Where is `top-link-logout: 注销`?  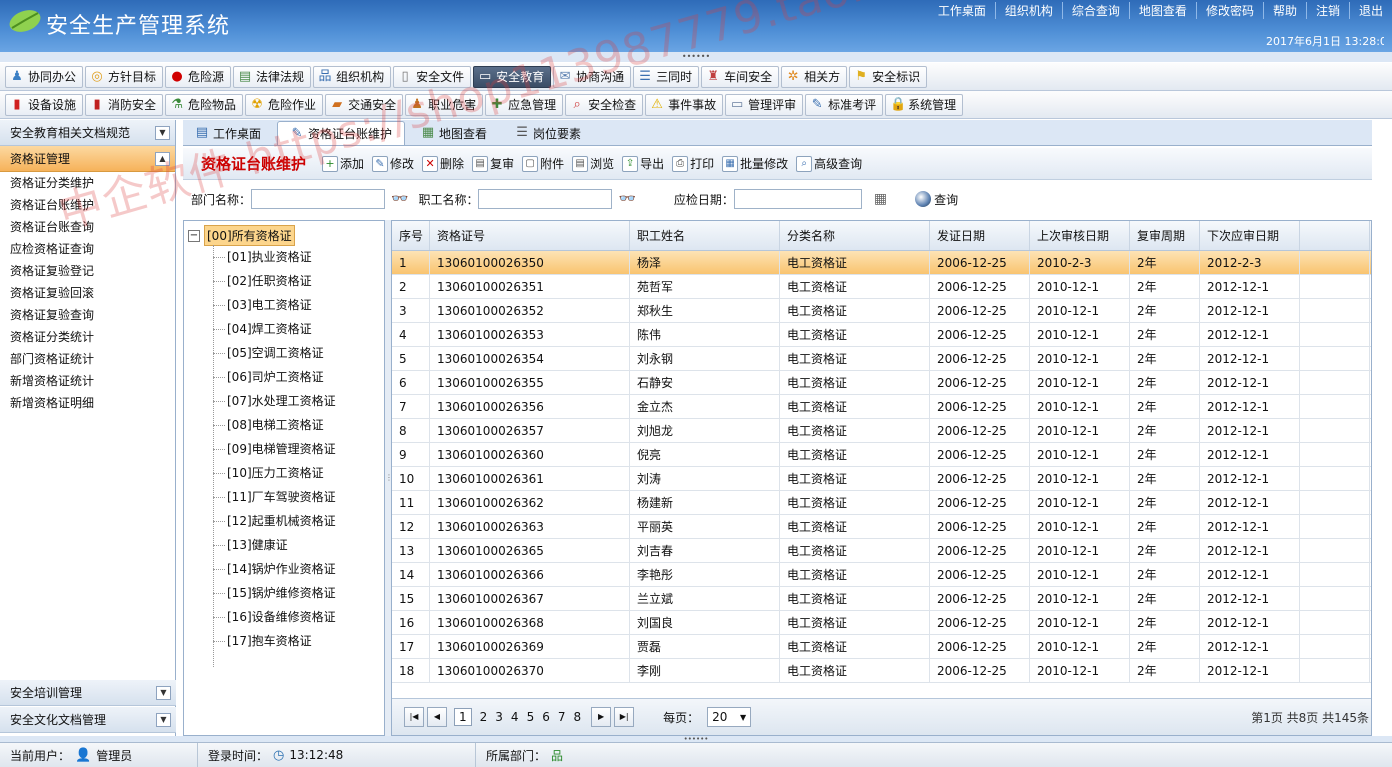 top-link-logout: 注销 is located at coordinates (1327, 10).